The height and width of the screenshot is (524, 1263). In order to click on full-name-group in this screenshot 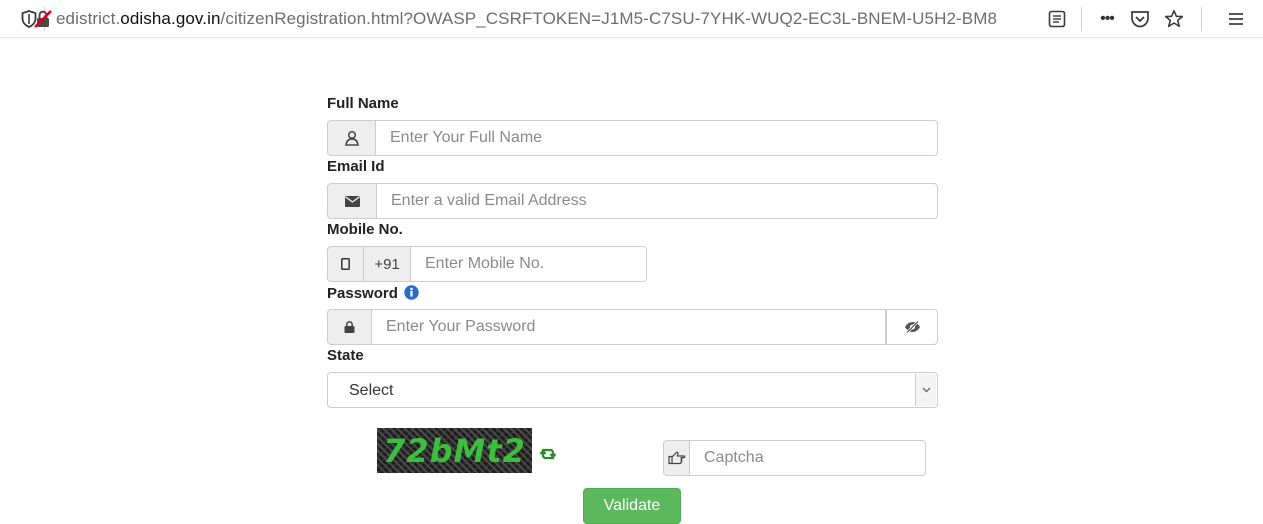, I will do `click(632, 138)`.